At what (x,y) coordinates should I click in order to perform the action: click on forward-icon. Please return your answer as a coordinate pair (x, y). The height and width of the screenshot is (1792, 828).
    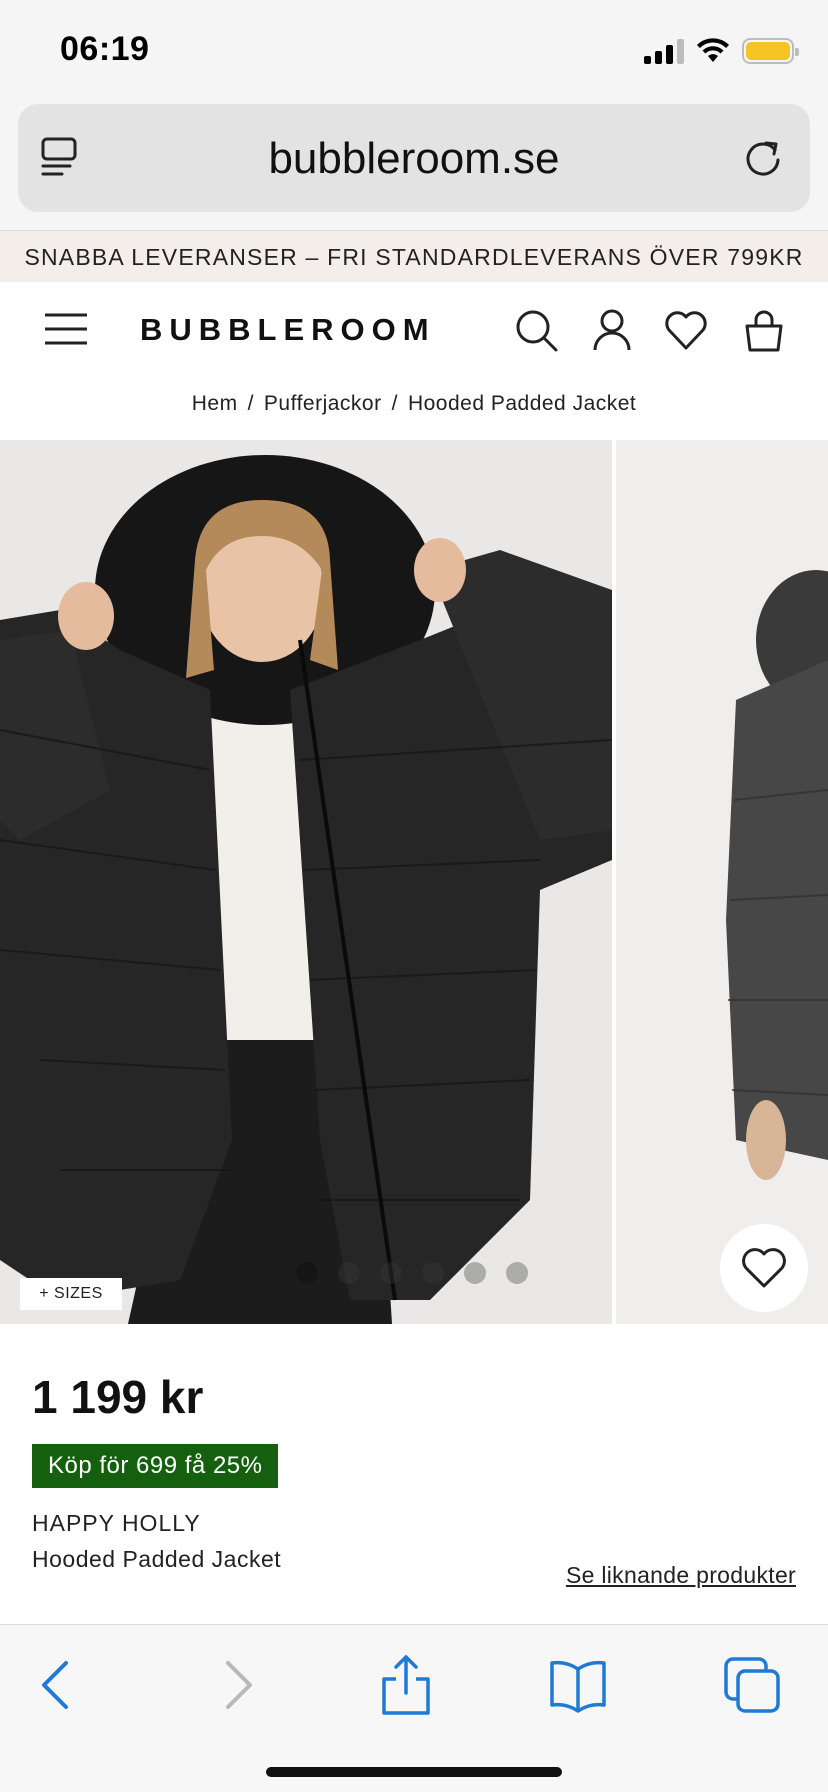
    Looking at the image, I should click on (236, 1685).